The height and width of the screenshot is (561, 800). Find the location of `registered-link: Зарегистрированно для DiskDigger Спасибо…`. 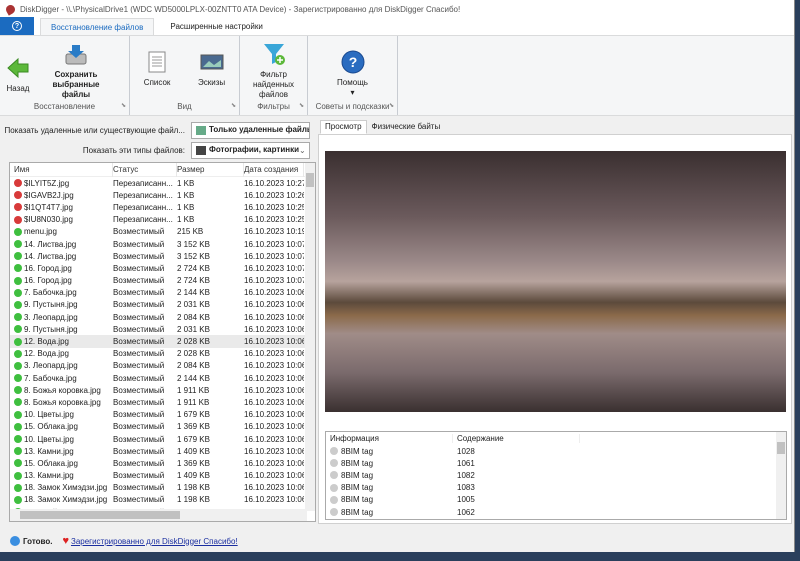

registered-link: Зарегистрированно для DiskDigger Спасибо… is located at coordinates (154, 541).